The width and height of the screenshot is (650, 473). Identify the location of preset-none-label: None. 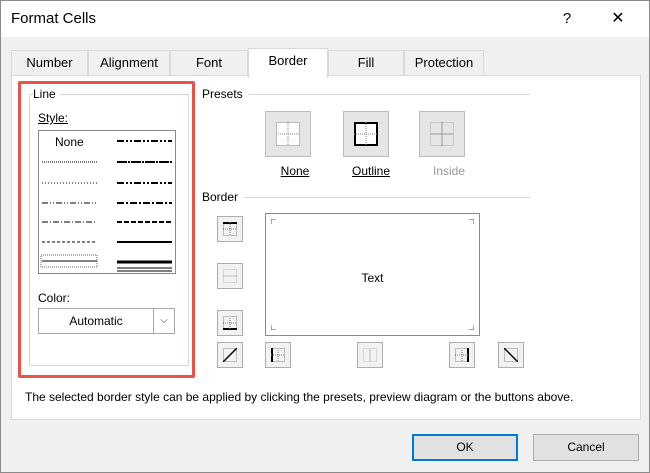
(295, 171).